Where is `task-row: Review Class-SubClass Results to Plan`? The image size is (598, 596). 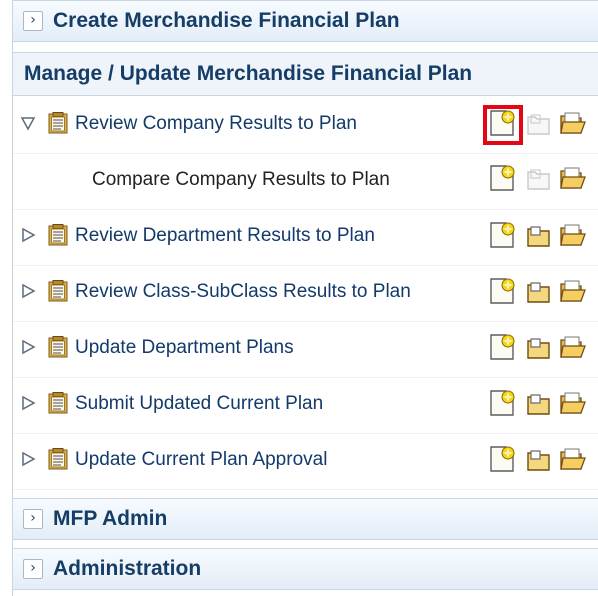 task-row: Review Class-SubClass Results to Plan is located at coordinates (305, 294).